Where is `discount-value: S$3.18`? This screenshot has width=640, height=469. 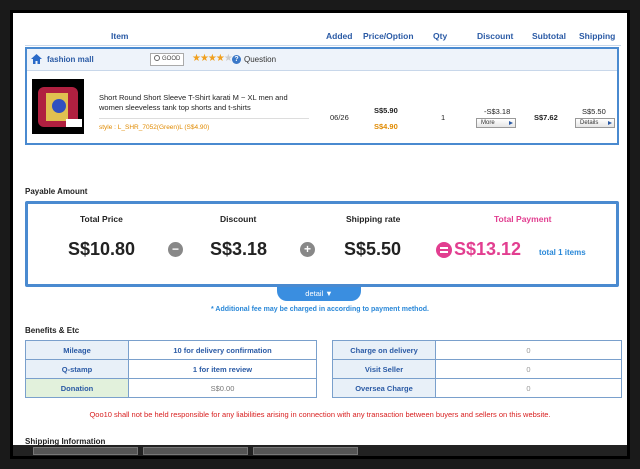
discount-value: S$3.18 is located at coordinates (239, 249).